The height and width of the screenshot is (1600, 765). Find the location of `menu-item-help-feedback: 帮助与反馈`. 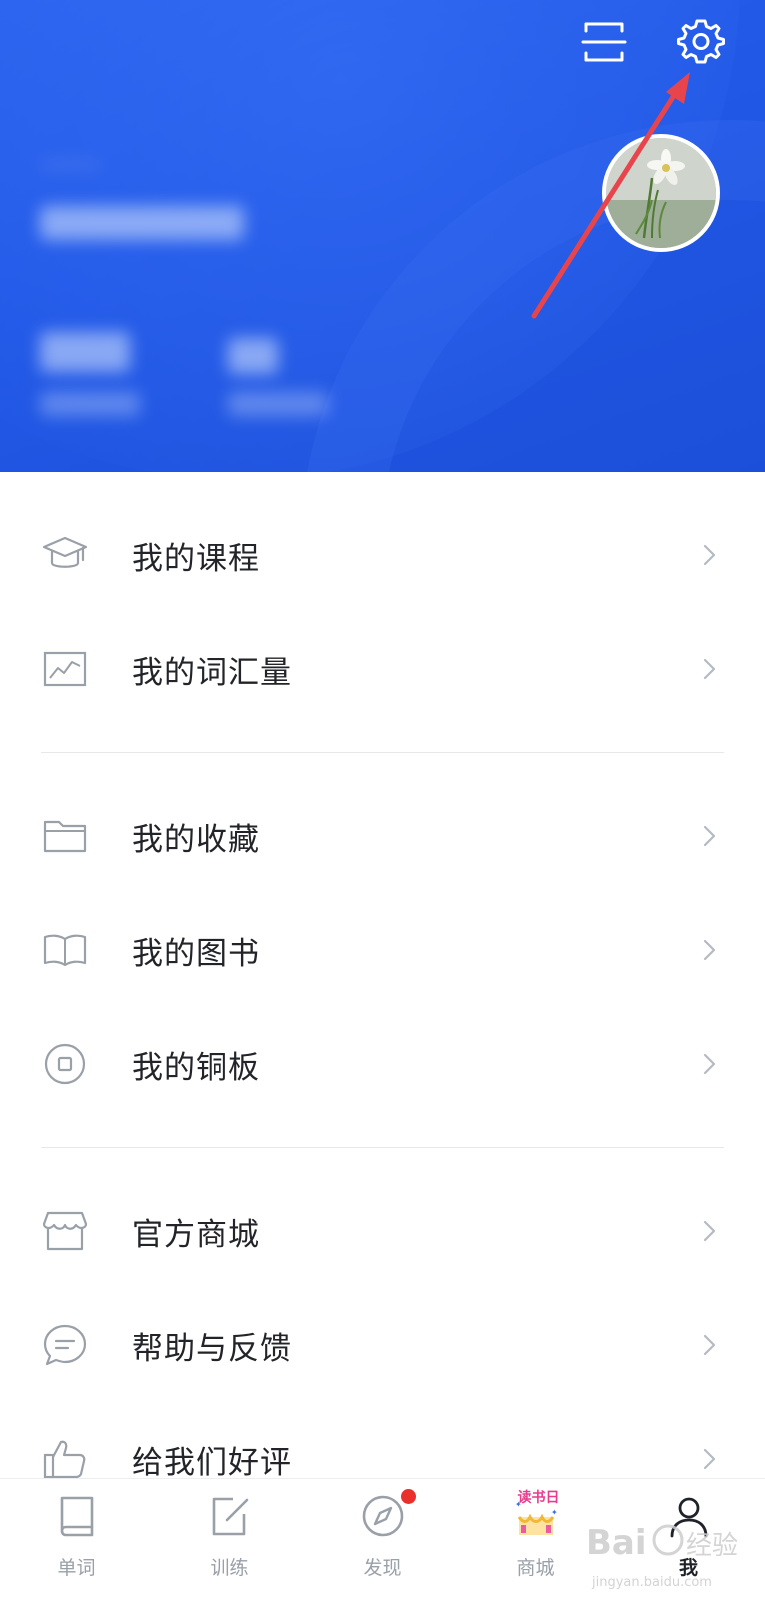

menu-item-help-feedback: 帮助与反馈 is located at coordinates (382, 1345).